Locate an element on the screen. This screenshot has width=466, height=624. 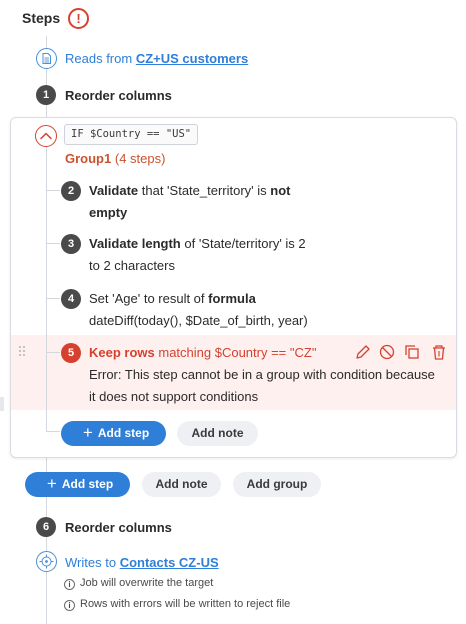
step-3-desc: of 'State/territory' is 2 is located at coordinates (243, 243).